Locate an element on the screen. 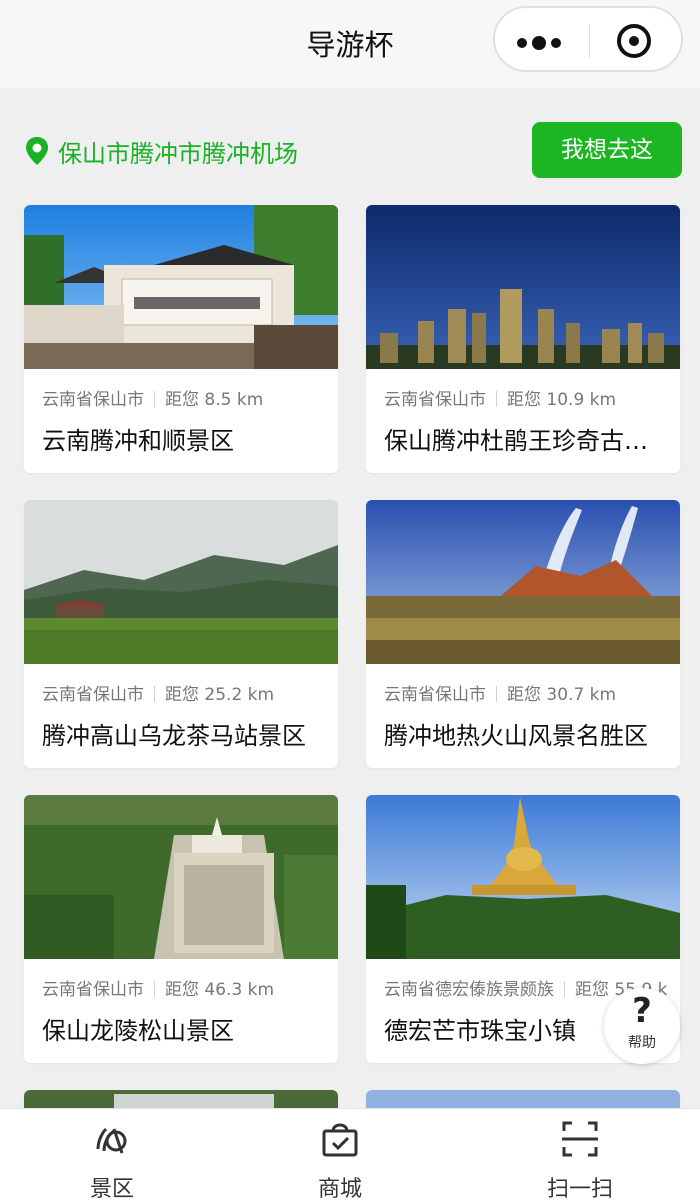 This screenshot has width=700, height=1200. help-label: 帮助 is located at coordinates (642, 1043).